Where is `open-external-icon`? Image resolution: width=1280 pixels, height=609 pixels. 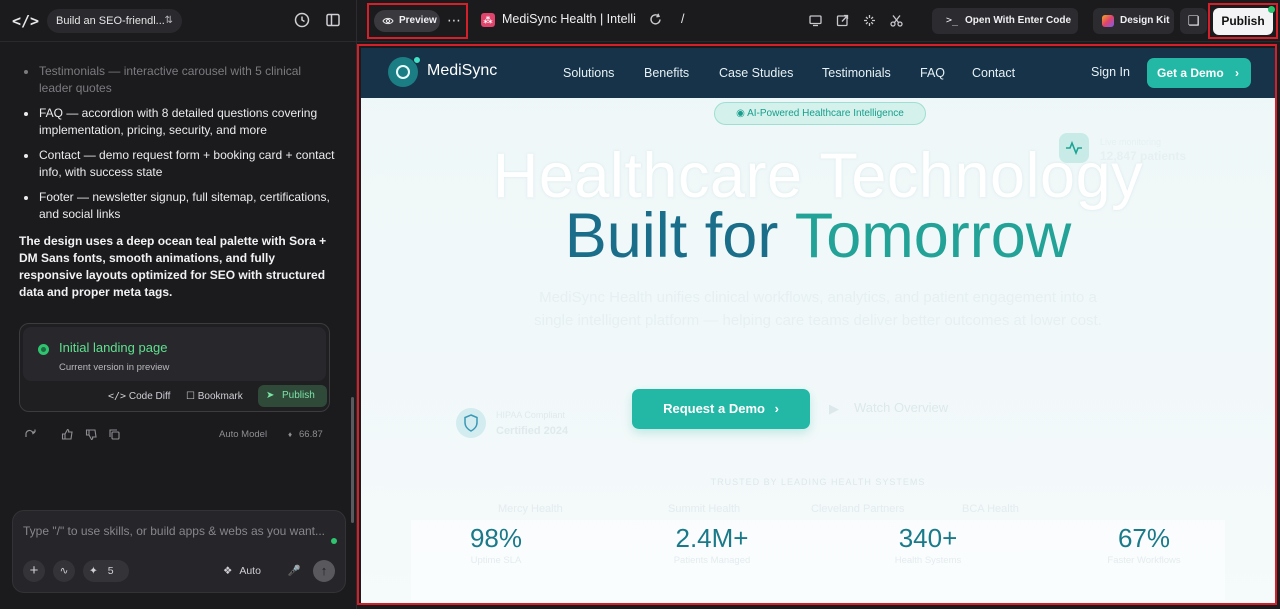
open-external-icon is located at coordinates (843, 21).